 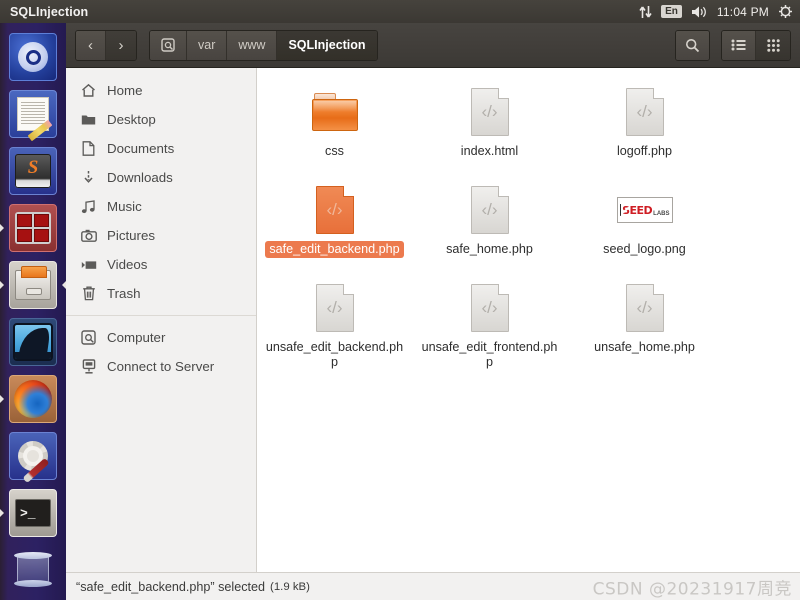 I want to click on breadcrumb: var www SQLInjection, so click(x=263, y=45).